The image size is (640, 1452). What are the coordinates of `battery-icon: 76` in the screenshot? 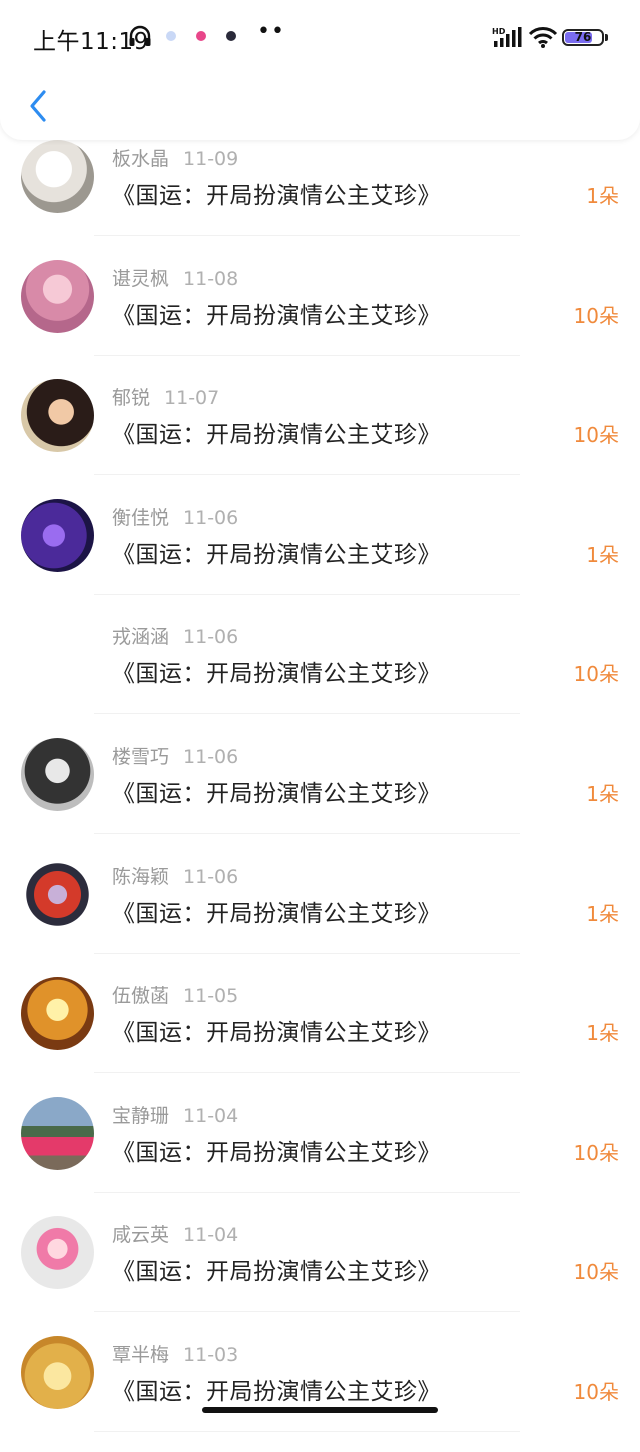 It's located at (583, 37).